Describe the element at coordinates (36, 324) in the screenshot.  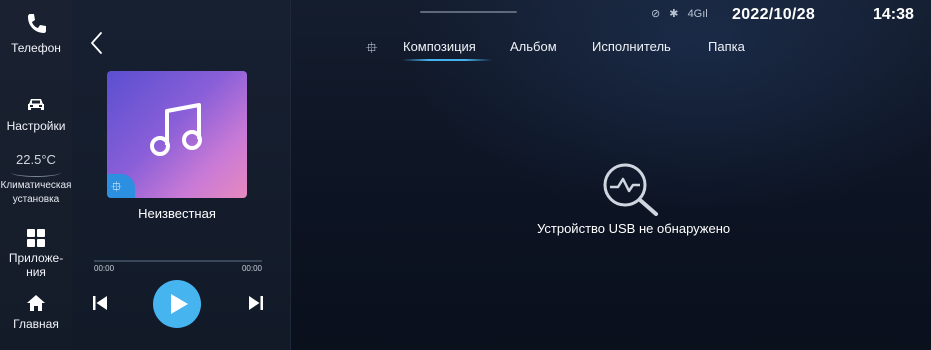
I see `sidebar-label-home: Главная` at that location.